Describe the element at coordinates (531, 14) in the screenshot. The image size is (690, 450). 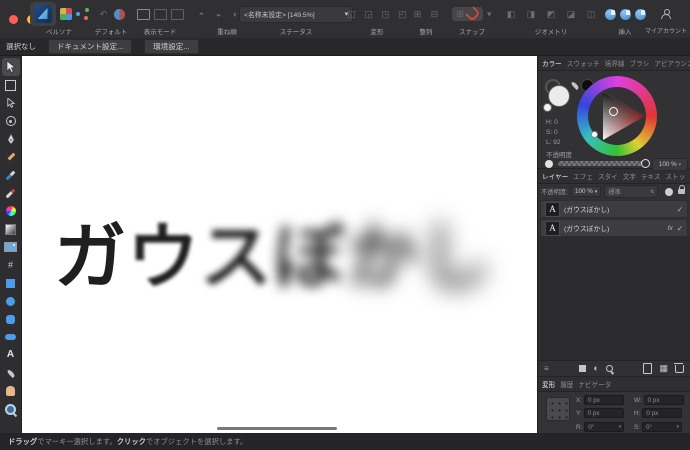
I see `geometry-subtract-icon: ◨` at that location.